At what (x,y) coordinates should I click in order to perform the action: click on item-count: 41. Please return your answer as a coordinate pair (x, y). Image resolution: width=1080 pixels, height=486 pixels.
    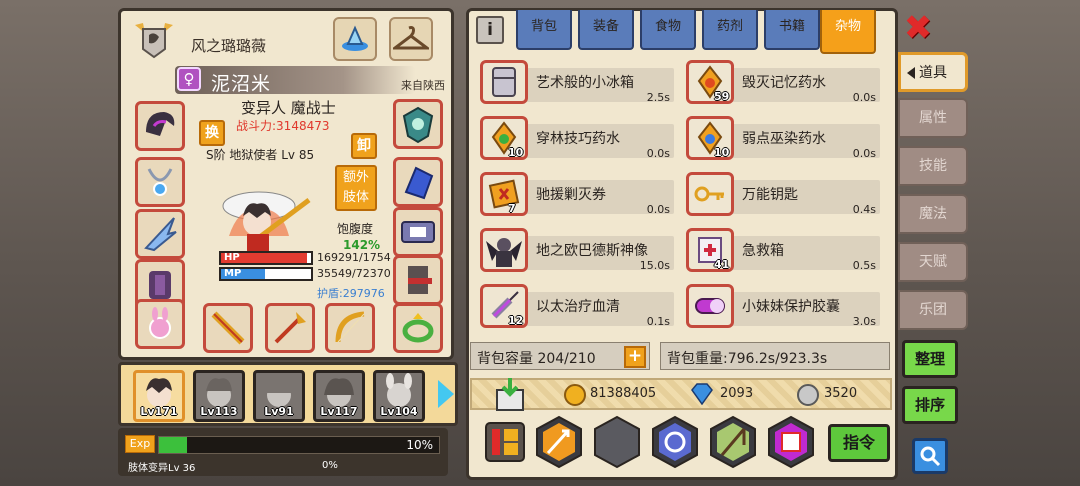
    Looking at the image, I should click on (722, 264).